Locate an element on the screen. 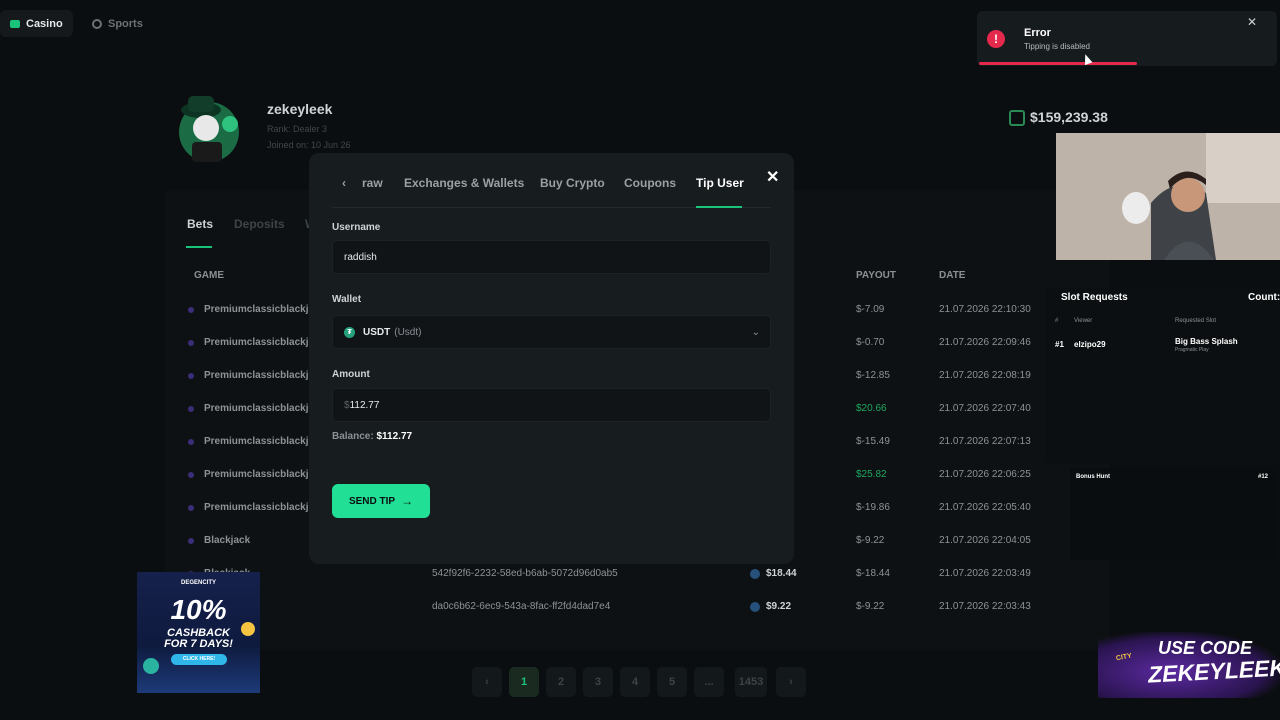 The width and height of the screenshot is (1280, 720). bonus-hunt-title: Bonus Hunt is located at coordinates (1093, 477).